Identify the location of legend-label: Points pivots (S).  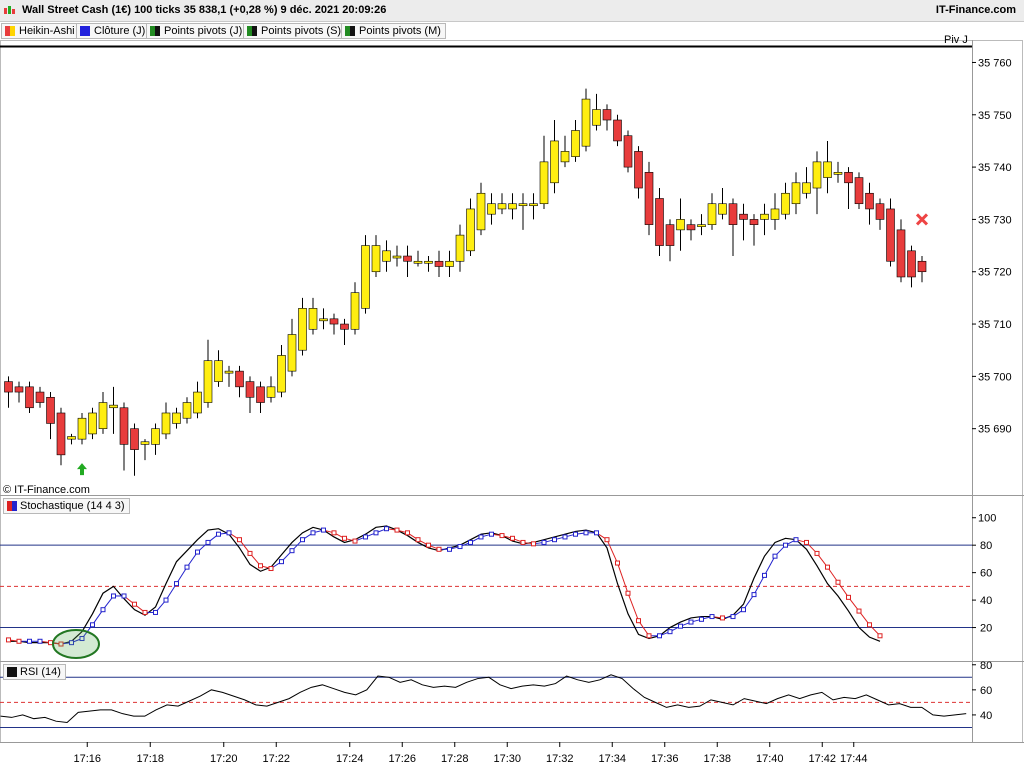
(301, 31).